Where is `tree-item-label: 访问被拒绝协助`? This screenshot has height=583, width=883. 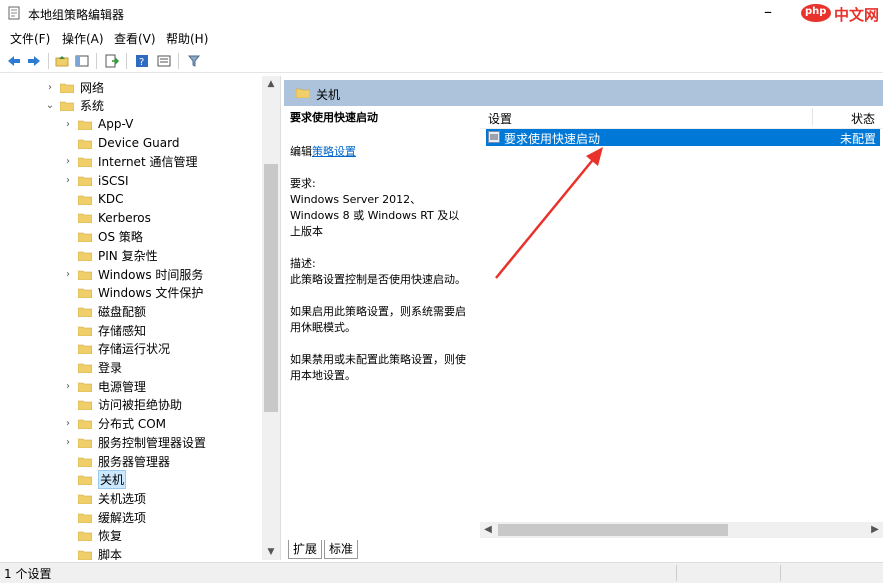
tree-item-label: 访问被拒绝协助 is located at coordinates (140, 405).